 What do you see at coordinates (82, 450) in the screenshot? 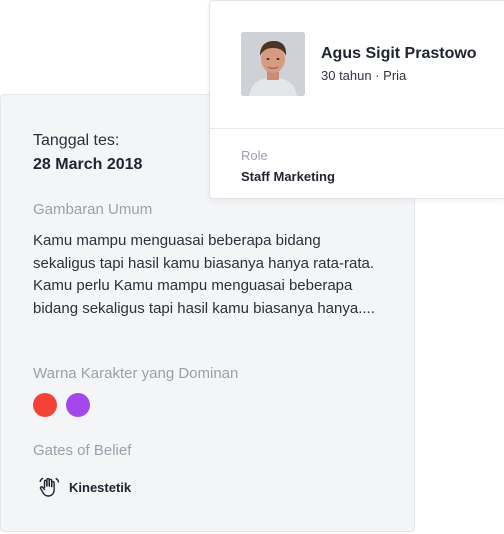
I see `gates-of-belief-heading: Gates of Belief` at bounding box center [82, 450].